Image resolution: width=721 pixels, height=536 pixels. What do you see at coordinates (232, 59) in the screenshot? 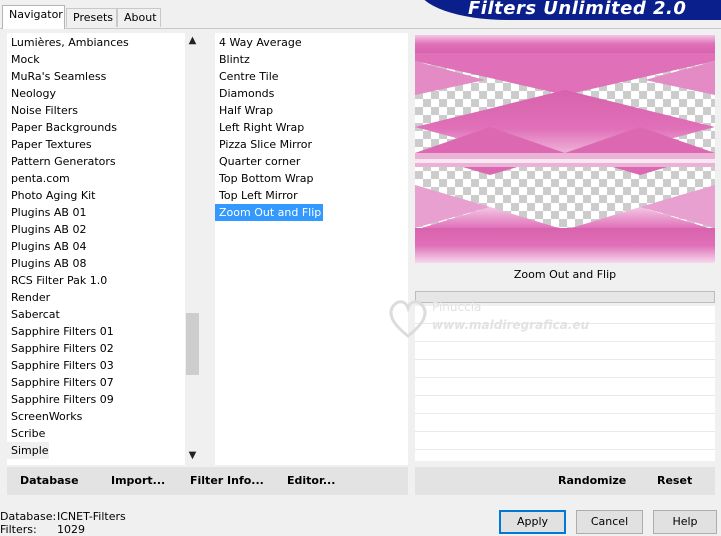
I see `filter-item: Blintz` at bounding box center [232, 59].